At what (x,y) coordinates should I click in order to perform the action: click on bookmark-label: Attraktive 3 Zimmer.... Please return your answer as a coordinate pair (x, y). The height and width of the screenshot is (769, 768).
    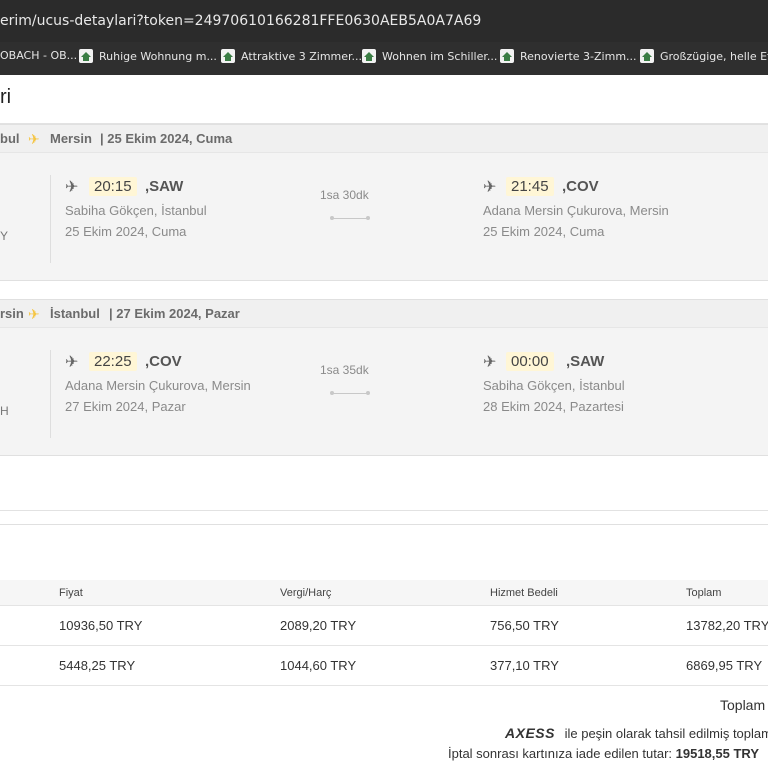
    Looking at the image, I should click on (302, 56).